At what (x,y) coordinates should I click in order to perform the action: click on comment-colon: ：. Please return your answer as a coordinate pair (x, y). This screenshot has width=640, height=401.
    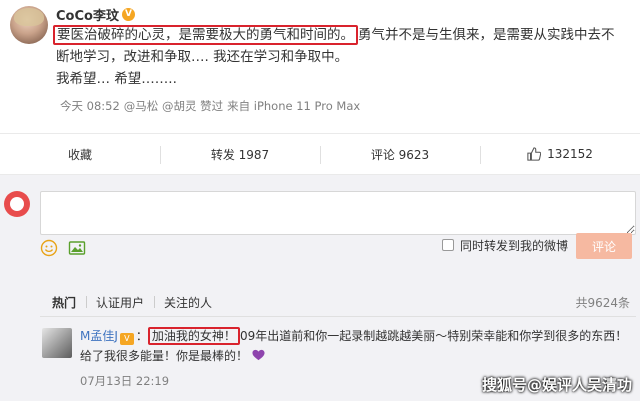
    Looking at the image, I should click on (141, 336).